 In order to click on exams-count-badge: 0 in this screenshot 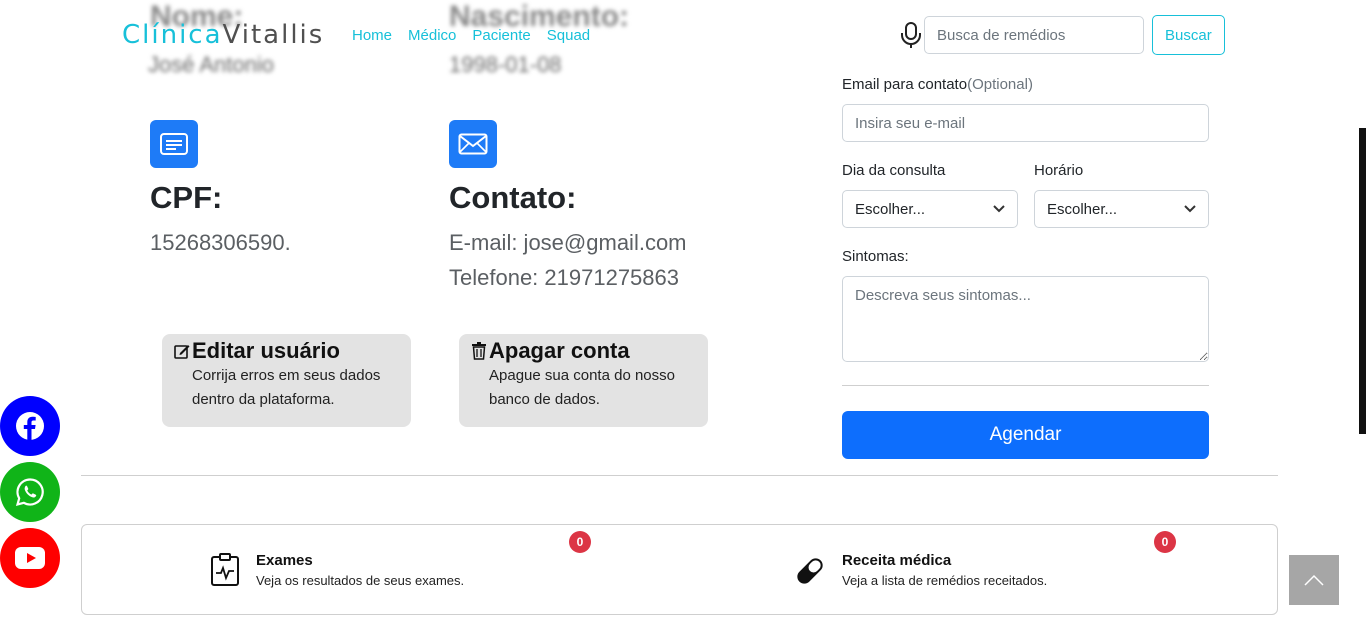, I will do `click(580, 542)`.